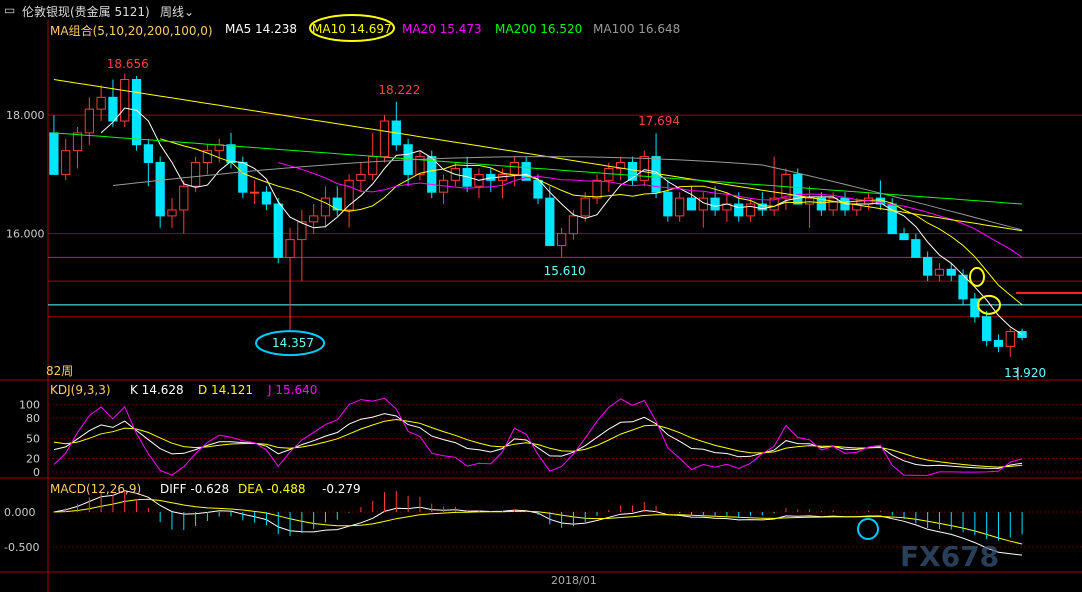  Describe the element at coordinates (637, 29) in the screenshot. I see `ma100-legend: MA100 16.648` at that location.